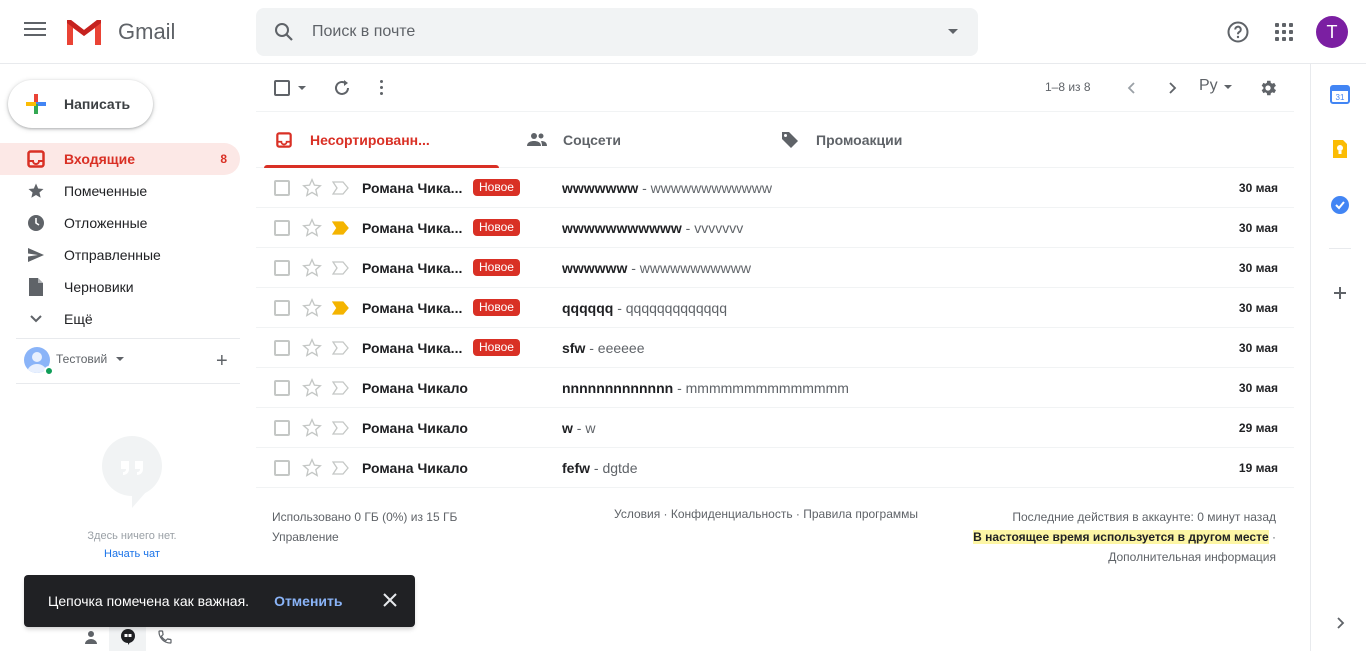  Describe the element at coordinates (1068, 87) in the screenshot. I see `pagination-text: 1–8 из 8` at that location.